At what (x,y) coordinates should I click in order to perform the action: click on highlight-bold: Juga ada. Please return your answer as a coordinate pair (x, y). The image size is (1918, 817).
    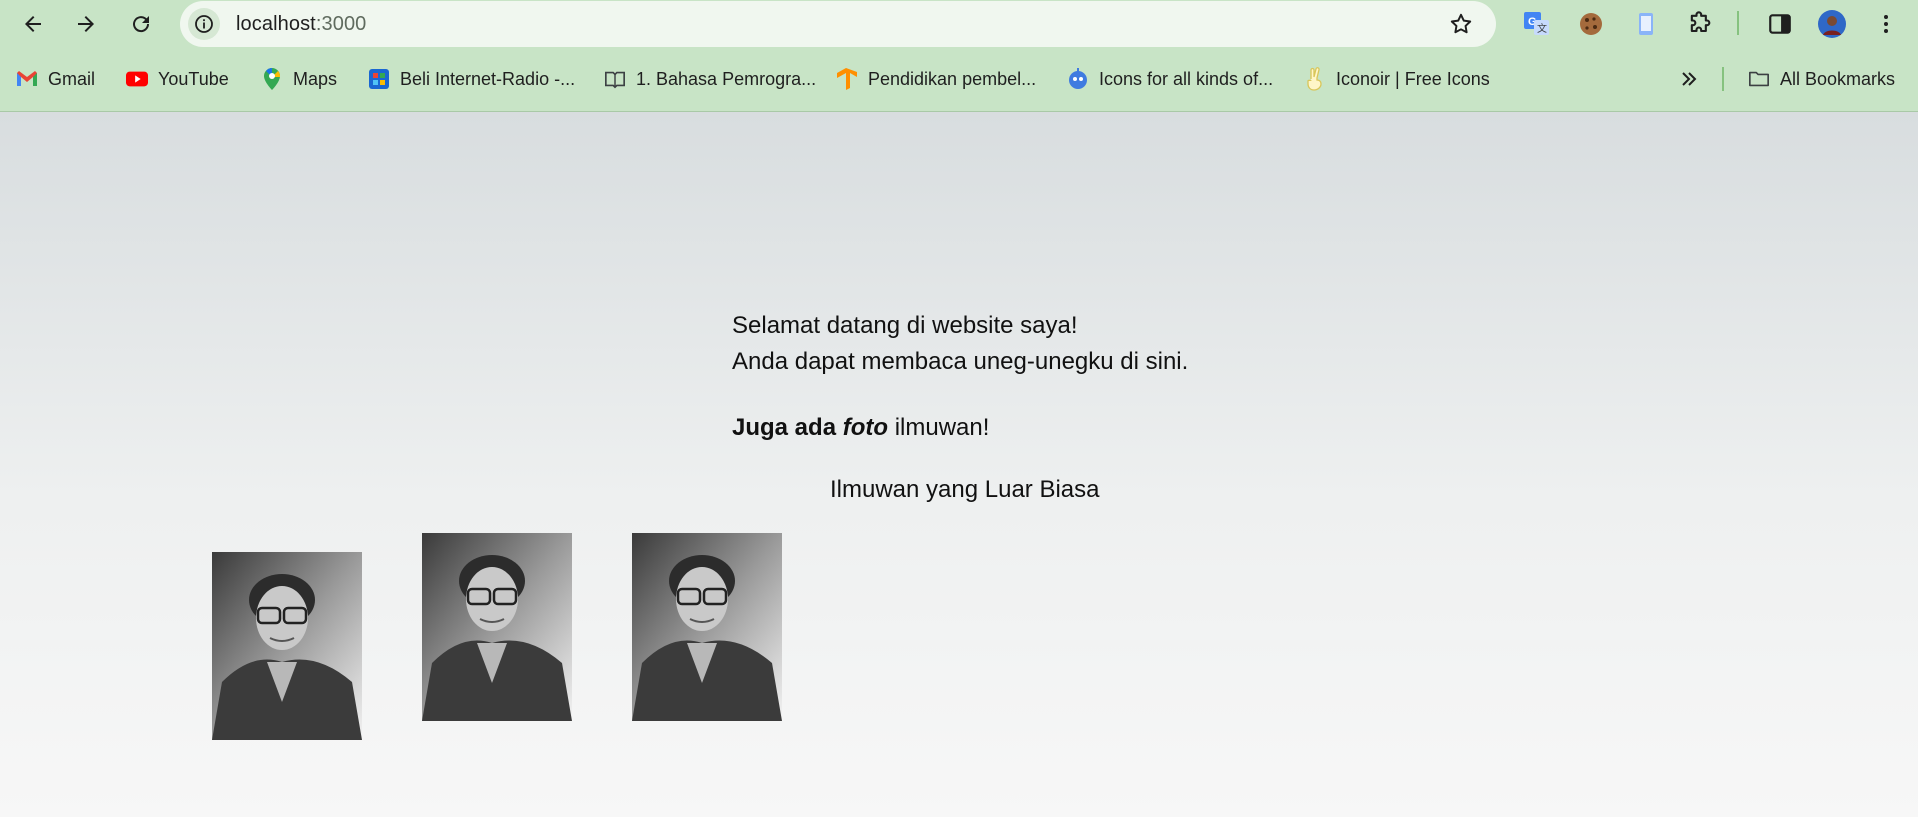
    Looking at the image, I should click on (784, 427).